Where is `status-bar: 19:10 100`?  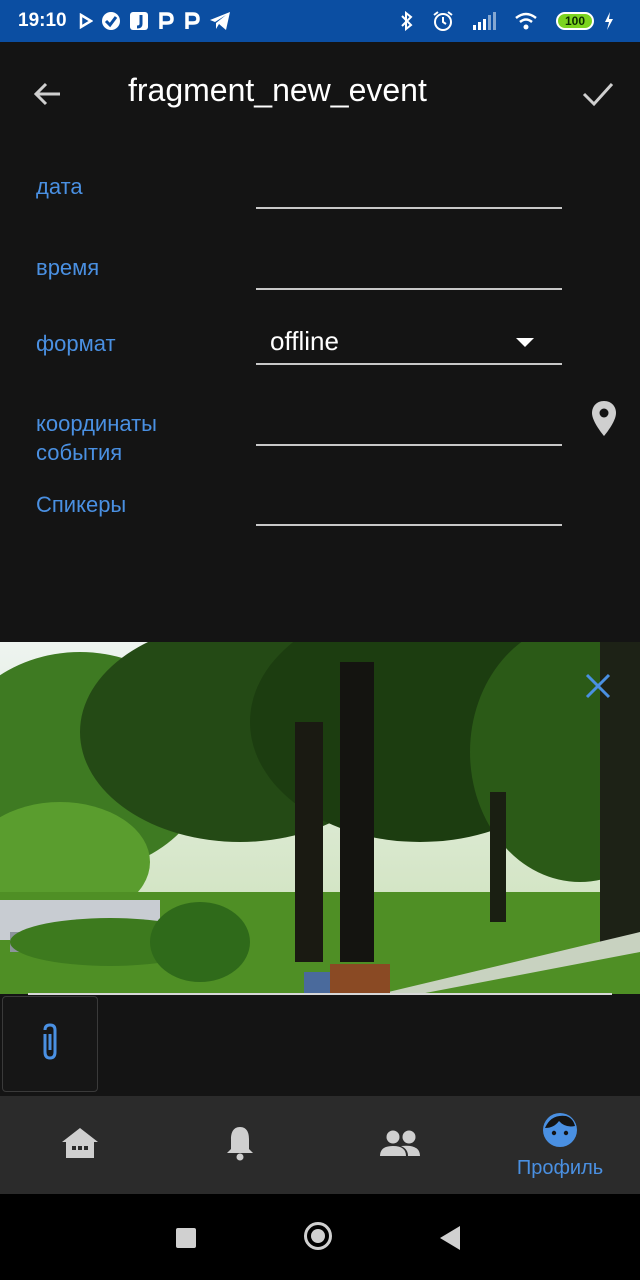 status-bar: 19:10 100 is located at coordinates (320, 21).